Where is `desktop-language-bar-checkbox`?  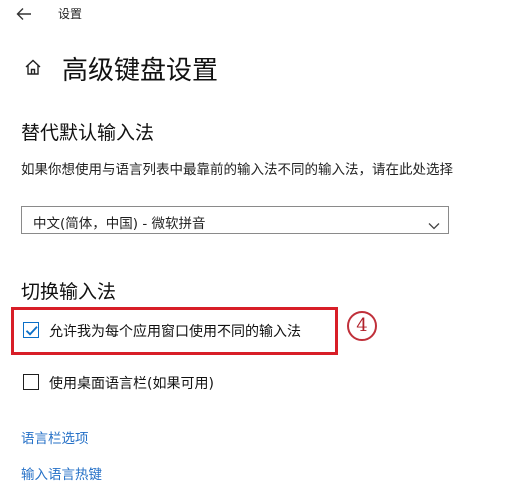
desktop-language-bar-checkbox is located at coordinates (31, 382).